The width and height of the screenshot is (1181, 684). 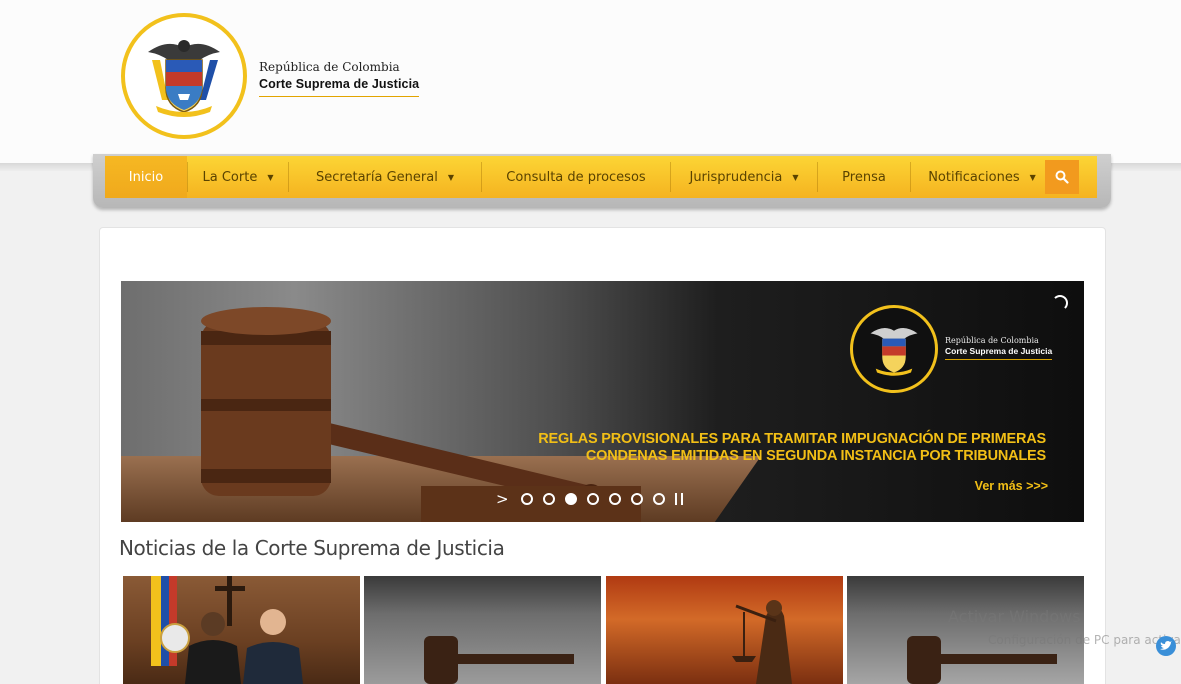 What do you see at coordinates (502, 499) in the screenshot?
I see `next-slide-icon: >` at bounding box center [502, 499].